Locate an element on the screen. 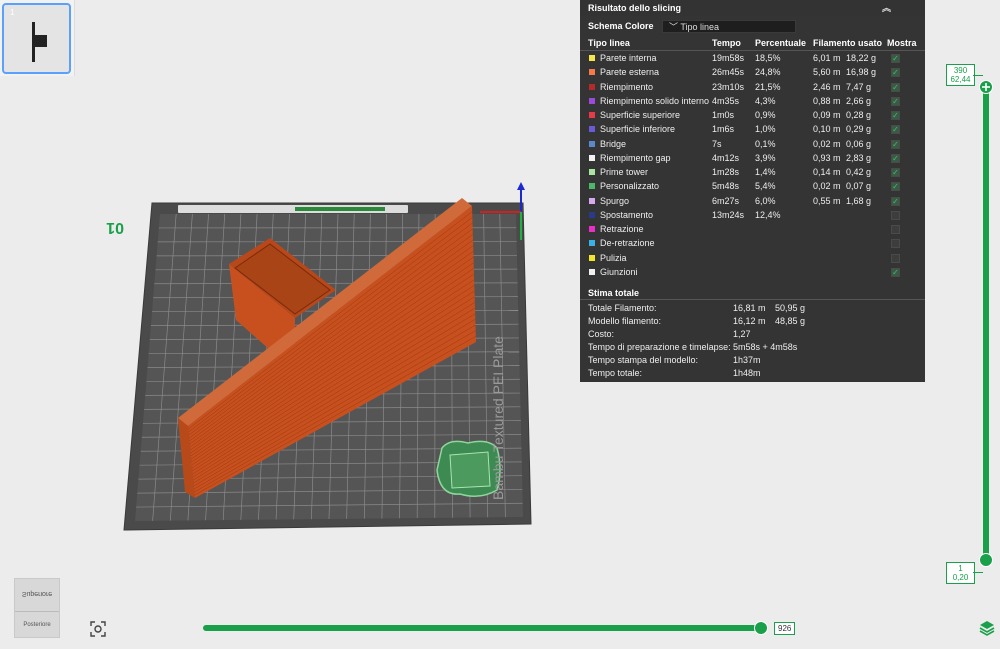 The height and width of the screenshot is (649, 1000). collapse-icon: ︽ is located at coordinates (886, 8).